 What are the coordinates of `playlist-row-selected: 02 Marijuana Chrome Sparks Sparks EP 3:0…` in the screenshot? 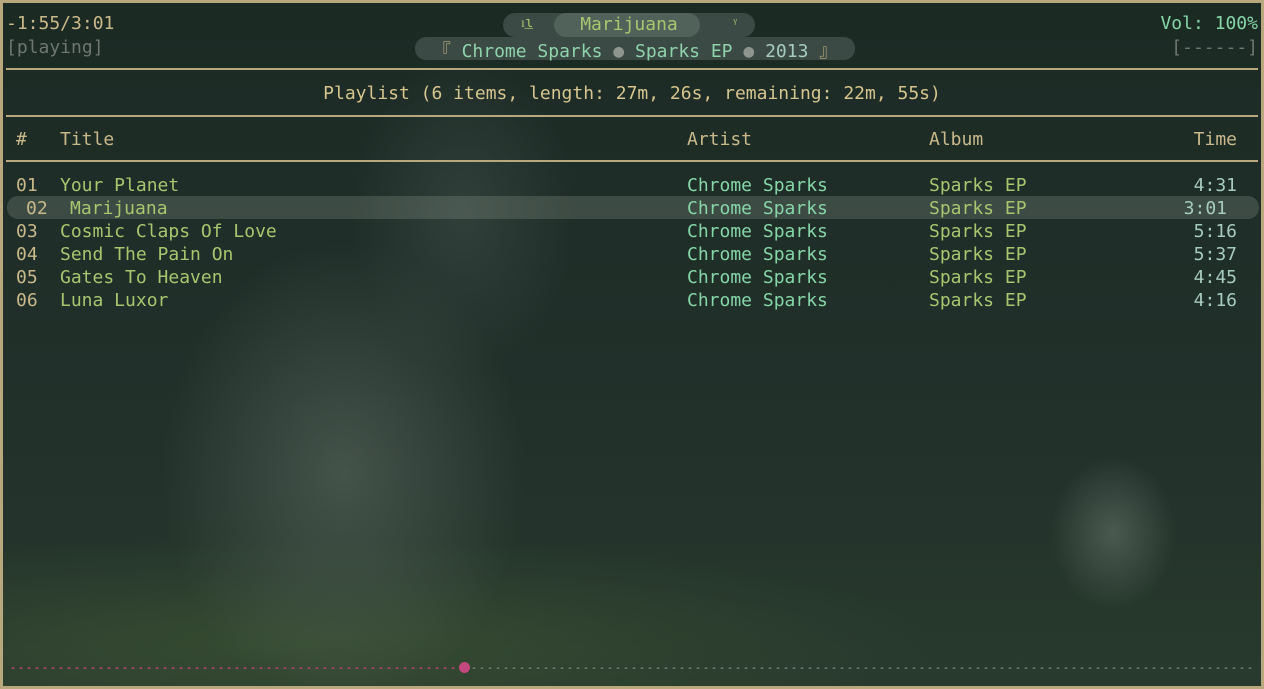 It's located at (632, 209).